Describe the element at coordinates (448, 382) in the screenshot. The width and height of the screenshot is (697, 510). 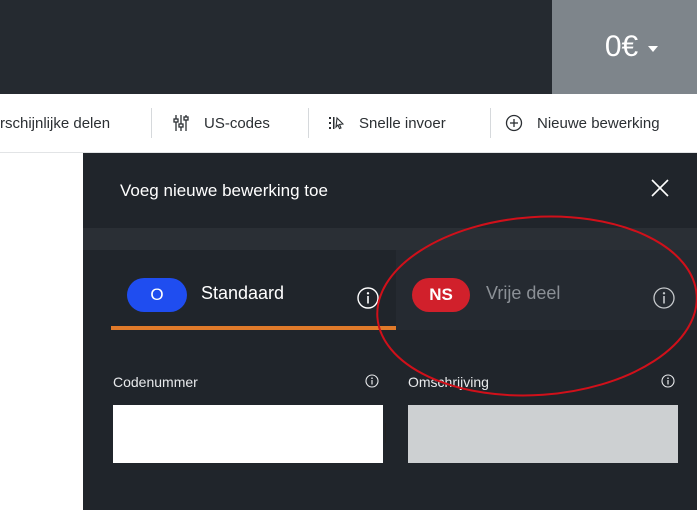
I see `description-label: Omschrijving` at that location.